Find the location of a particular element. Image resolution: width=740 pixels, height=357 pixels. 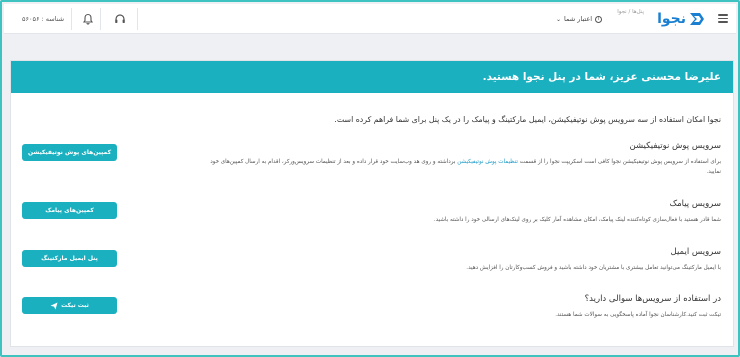

button-label: ثبت تیکت is located at coordinates (75, 305).